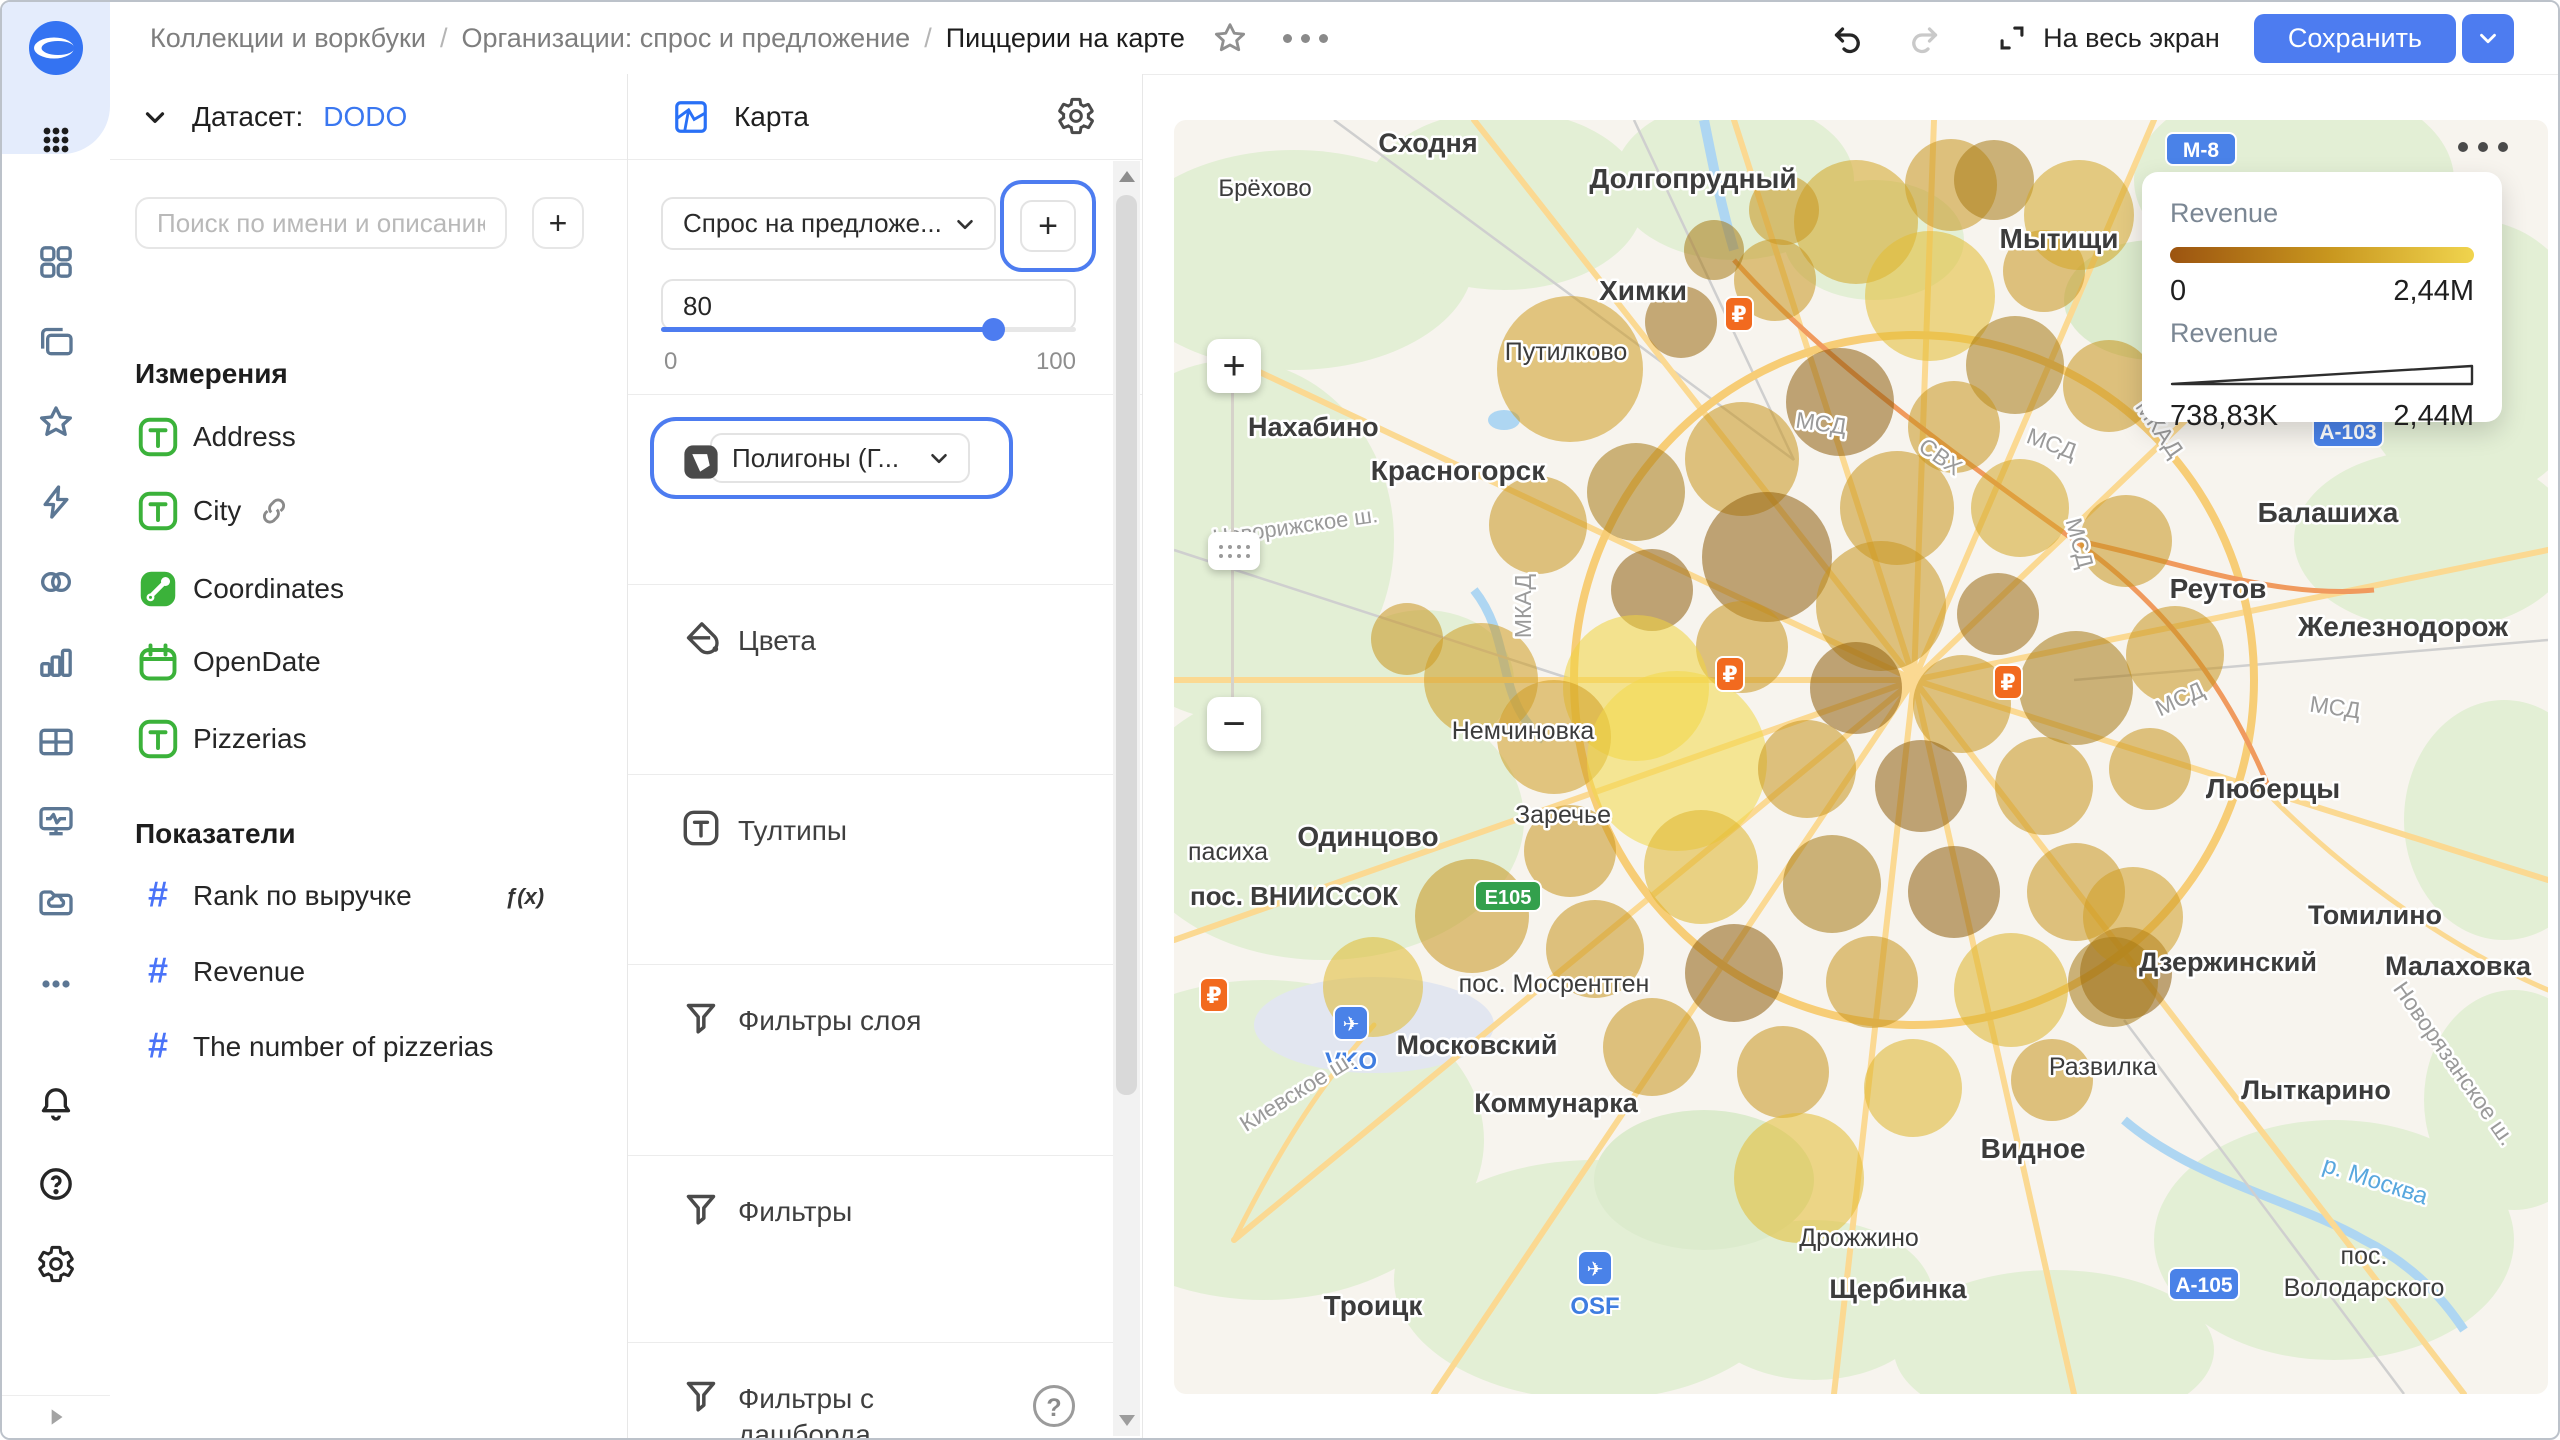 The height and width of the screenshot is (1440, 2560). Describe the element at coordinates (2228, 962) in the screenshot. I see `map-place-label: Дзержинский` at that location.